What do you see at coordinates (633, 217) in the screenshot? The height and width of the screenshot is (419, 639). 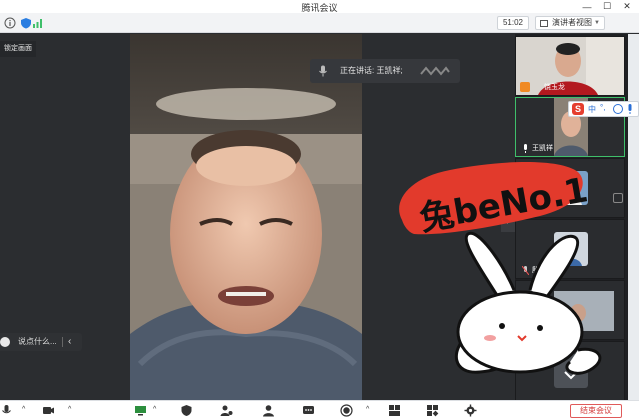 I see `sidebar-scrollbar` at bounding box center [633, 217].